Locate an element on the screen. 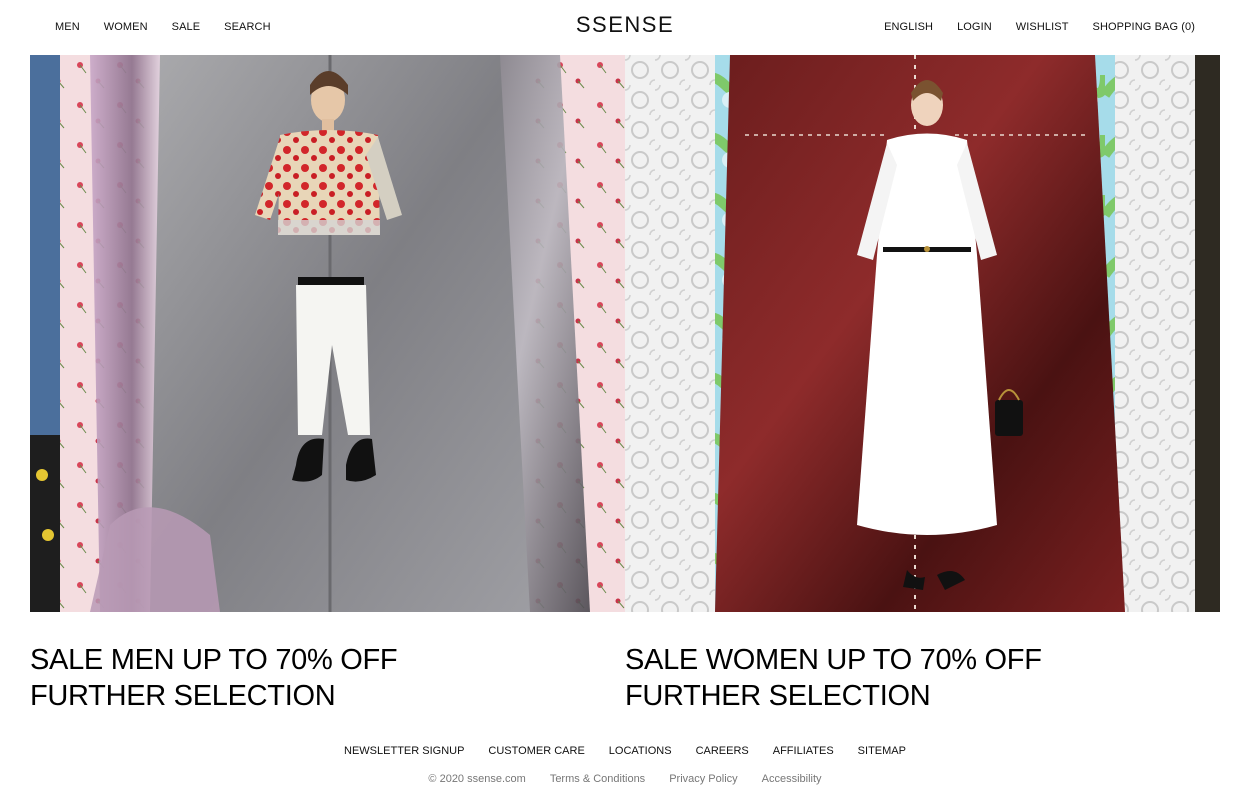  men-sale-subheadline: FURTHER SELECTION is located at coordinates (183, 696).